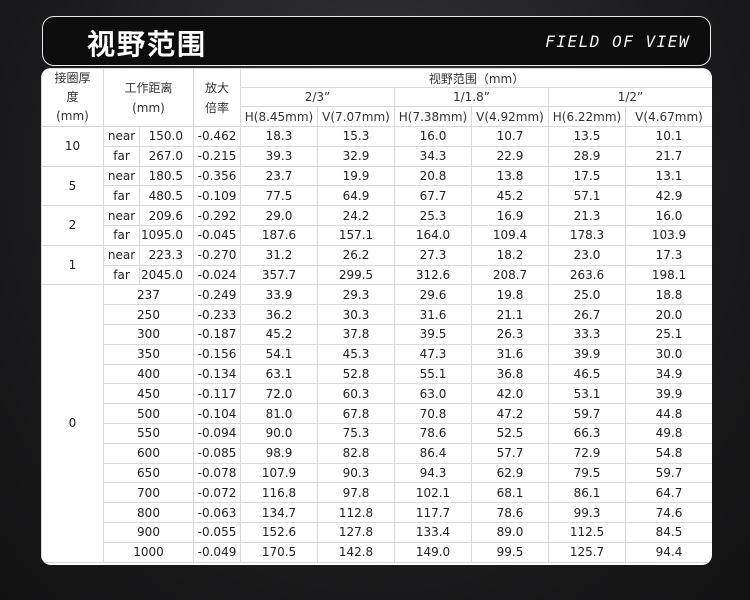  I want to click on ring-thickness-header: 接圈厚度(mm), so click(72, 97).